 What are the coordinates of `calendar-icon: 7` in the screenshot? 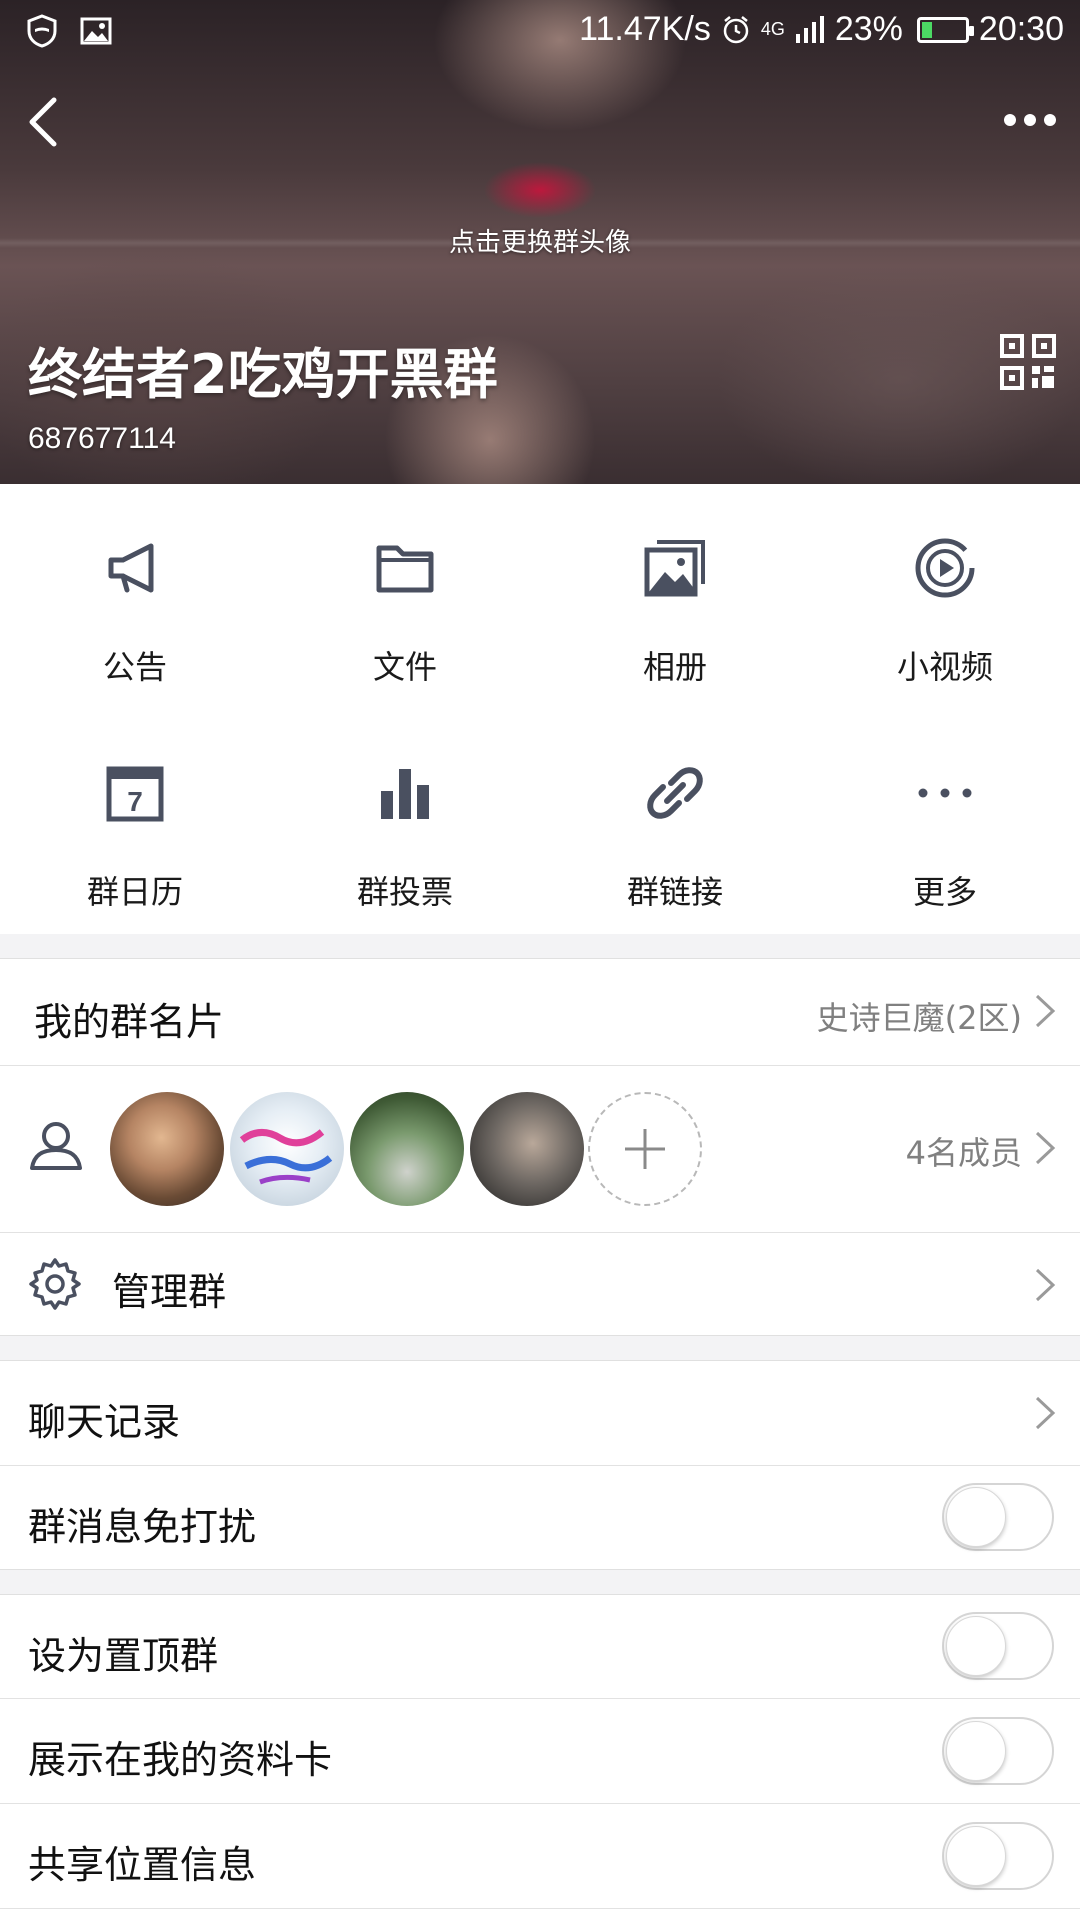 It's located at (135, 794).